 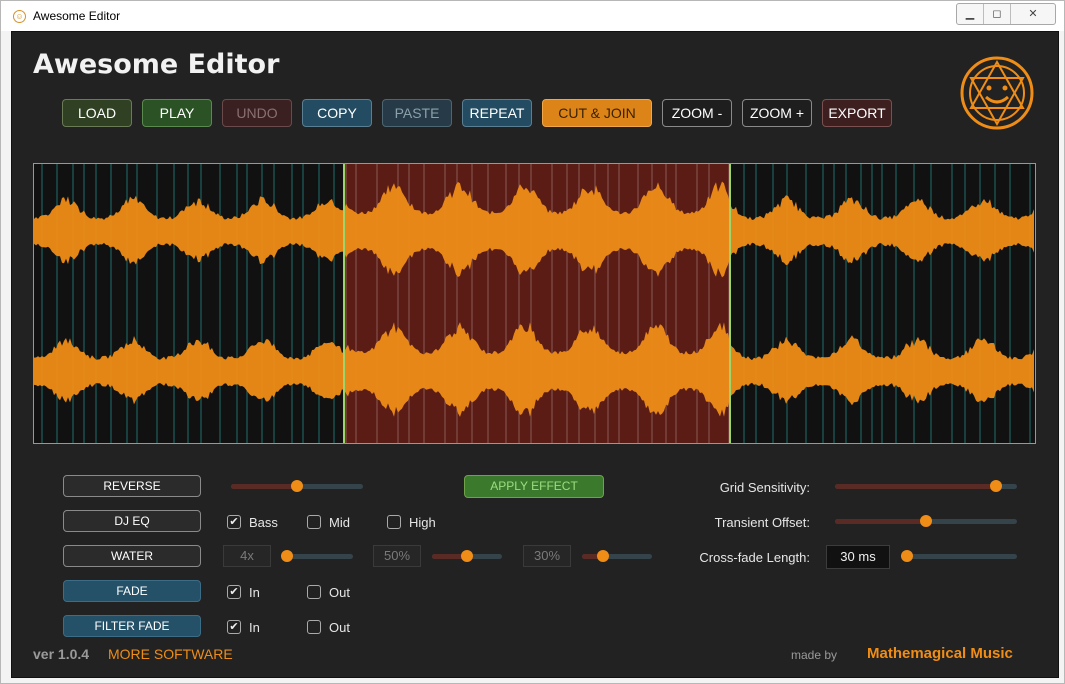 I want to click on grid-sensitivity-slider, so click(x=926, y=486).